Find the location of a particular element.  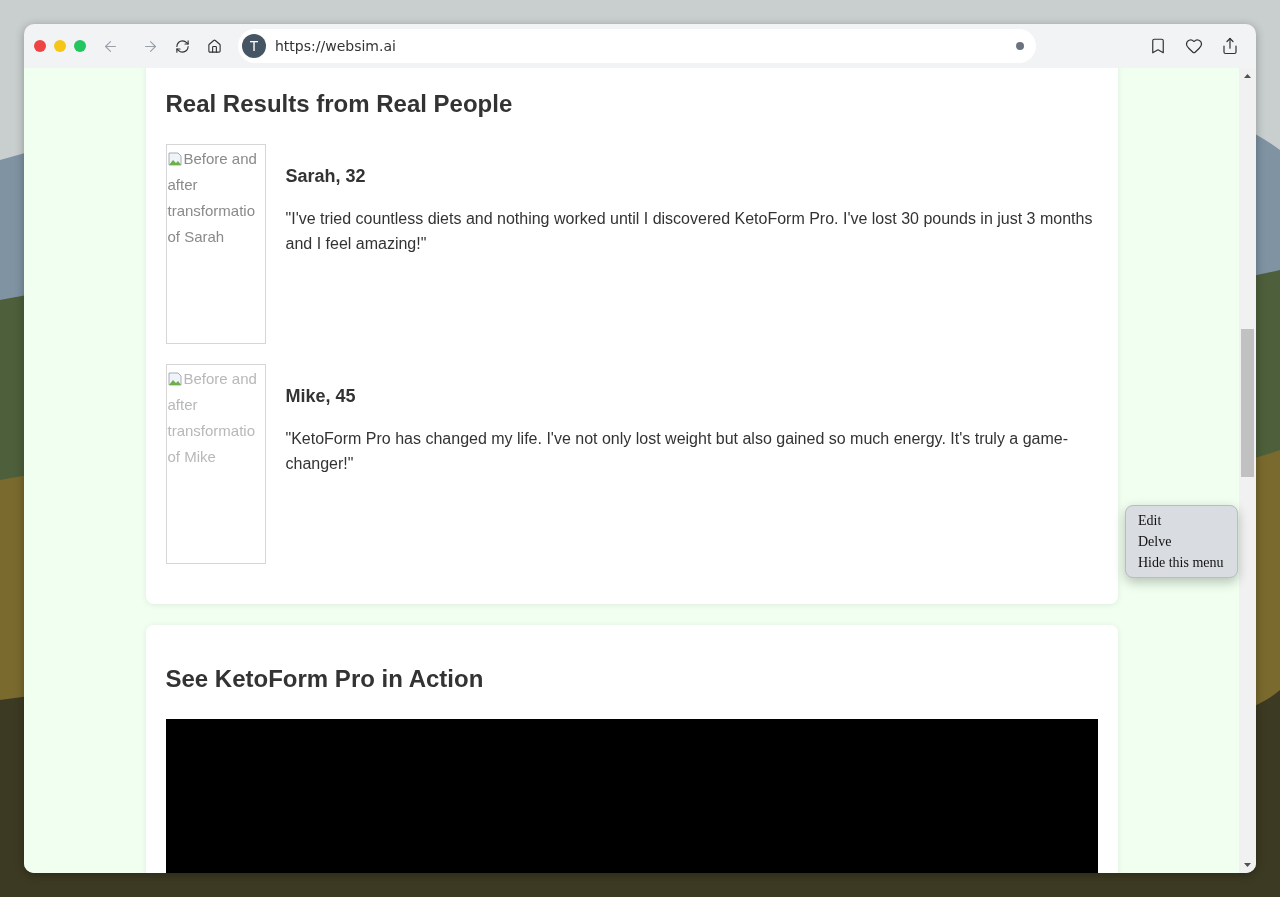

menu-item: Edit is located at coordinates (1187, 520).